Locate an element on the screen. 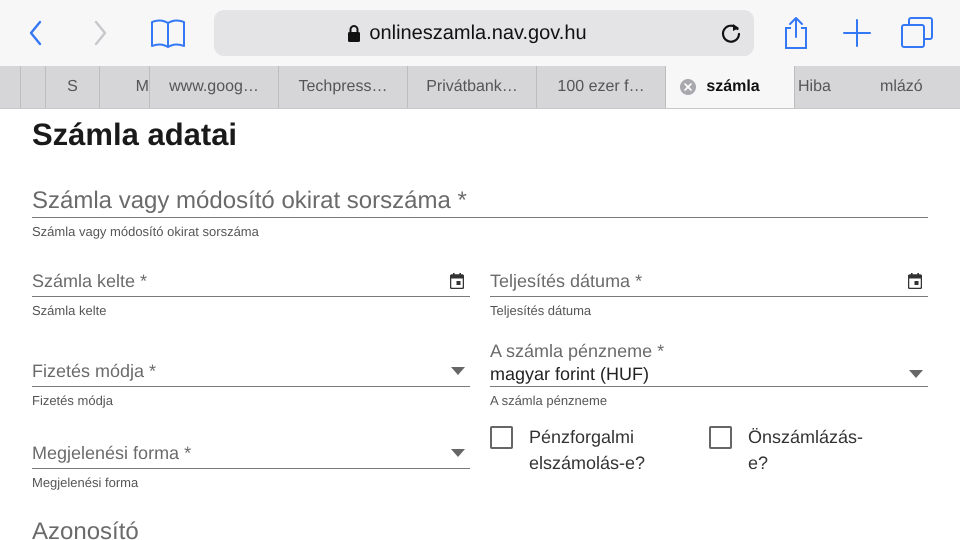 The width and height of the screenshot is (960, 540). helper-text: A számla pénzneme is located at coordinates (549, 401).